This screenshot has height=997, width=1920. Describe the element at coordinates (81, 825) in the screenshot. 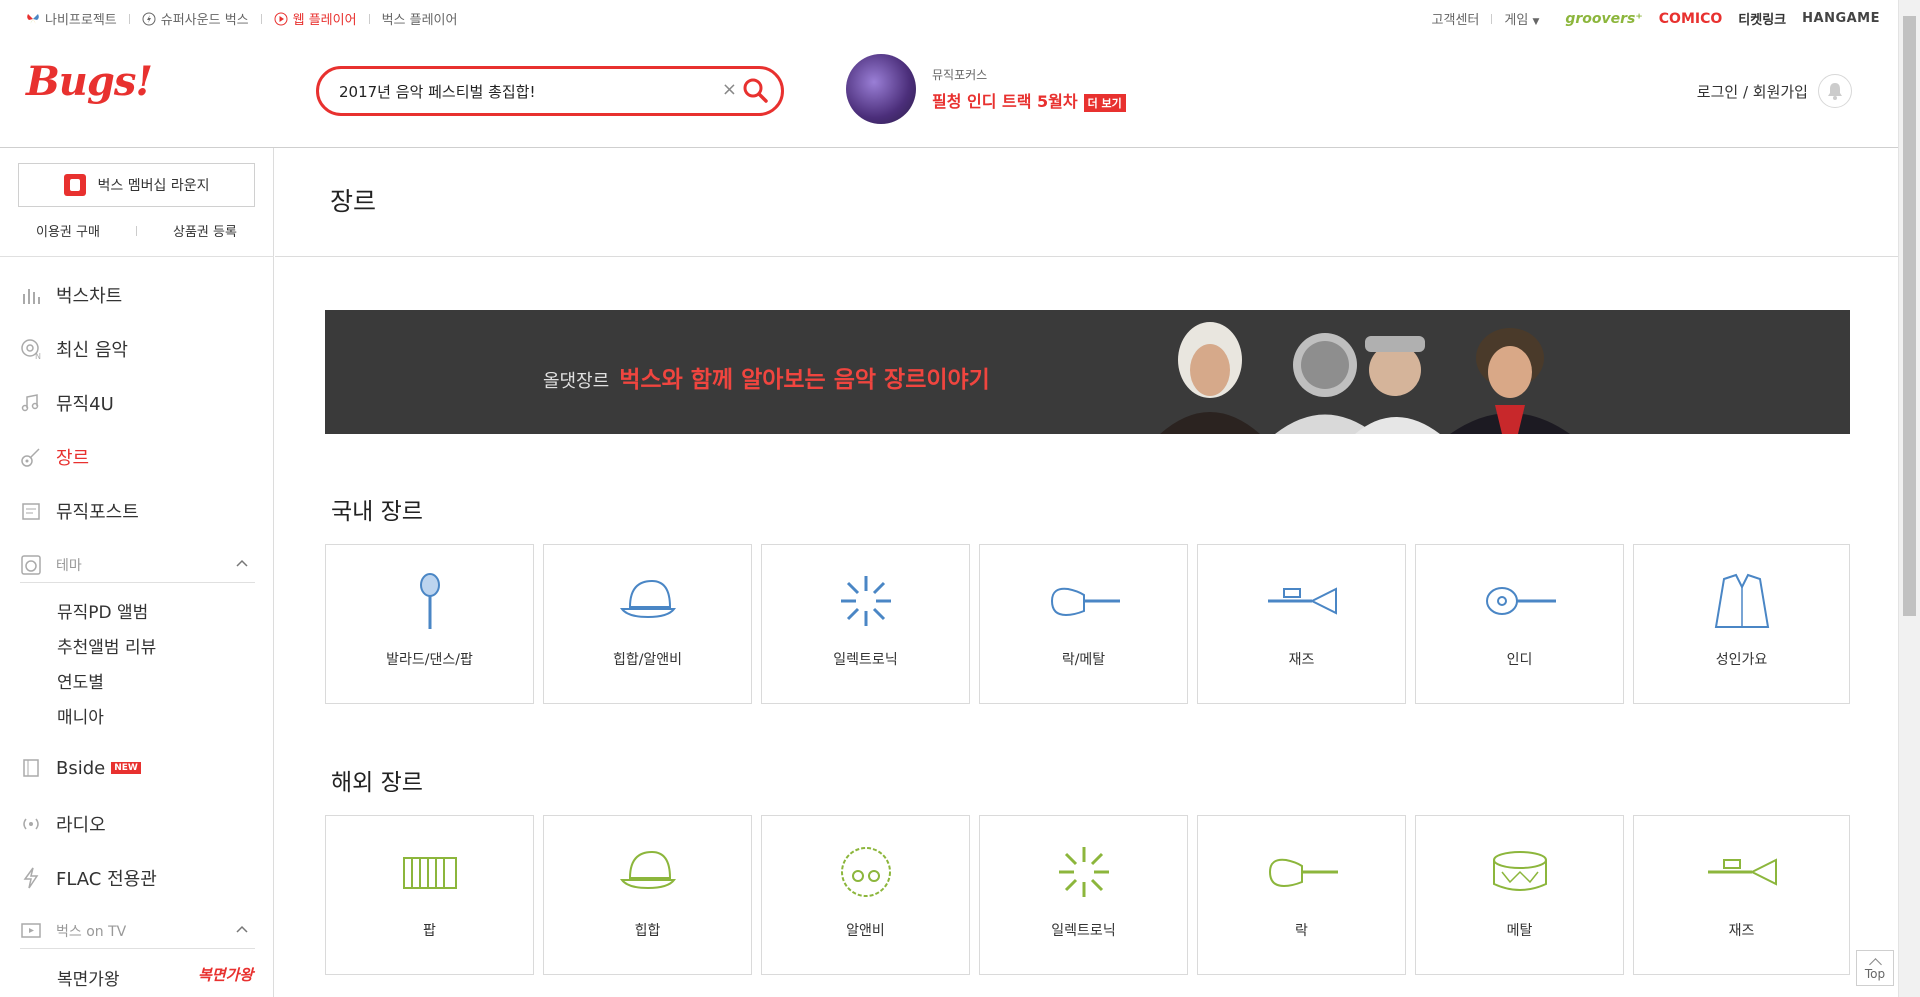

I see `sidebar-item-label: 라디오` at that location.